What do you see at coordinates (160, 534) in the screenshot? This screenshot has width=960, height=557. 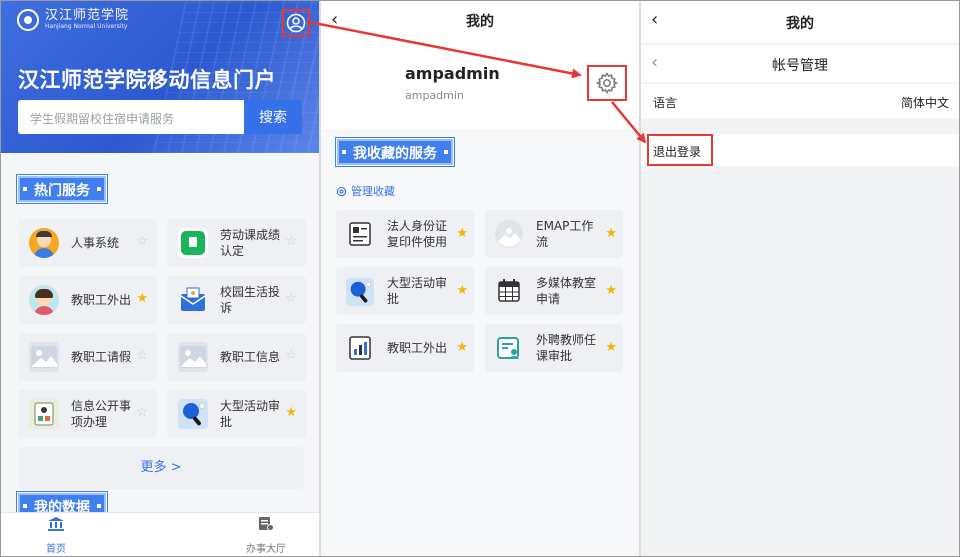 I see `bottom-tabbar: 首页 办事大厅` at bounding box center [160, 534].